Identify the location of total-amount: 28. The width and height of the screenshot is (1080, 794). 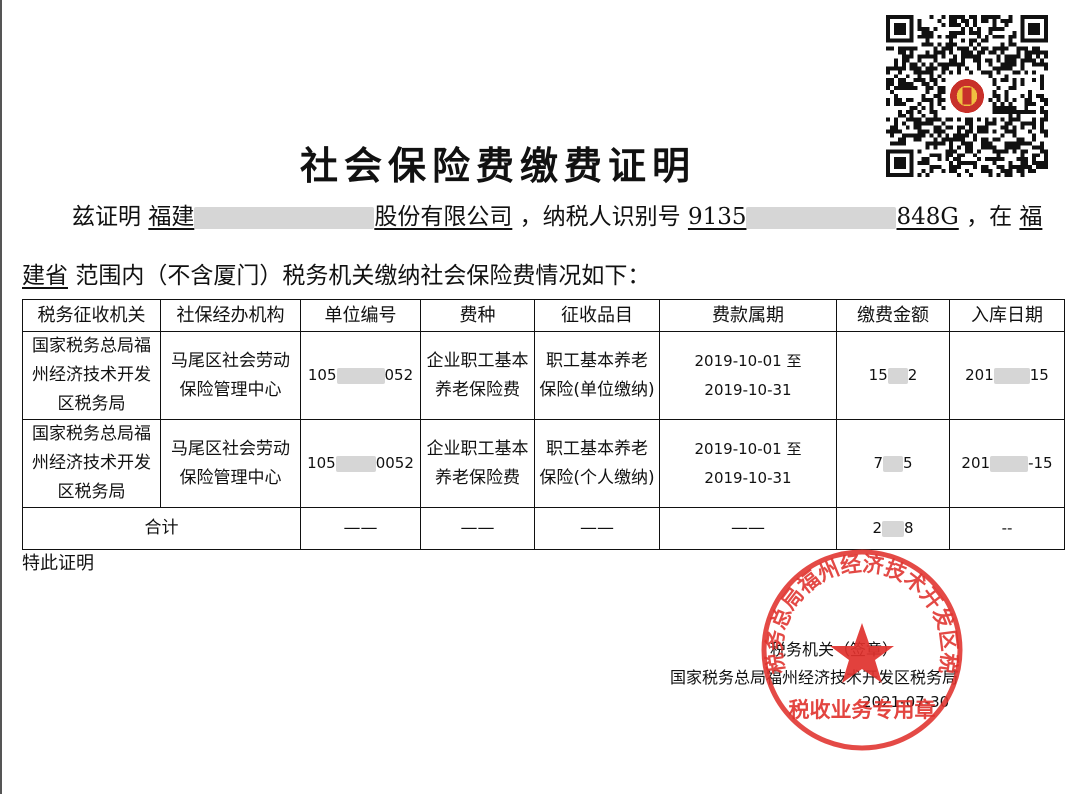
(893, 528).